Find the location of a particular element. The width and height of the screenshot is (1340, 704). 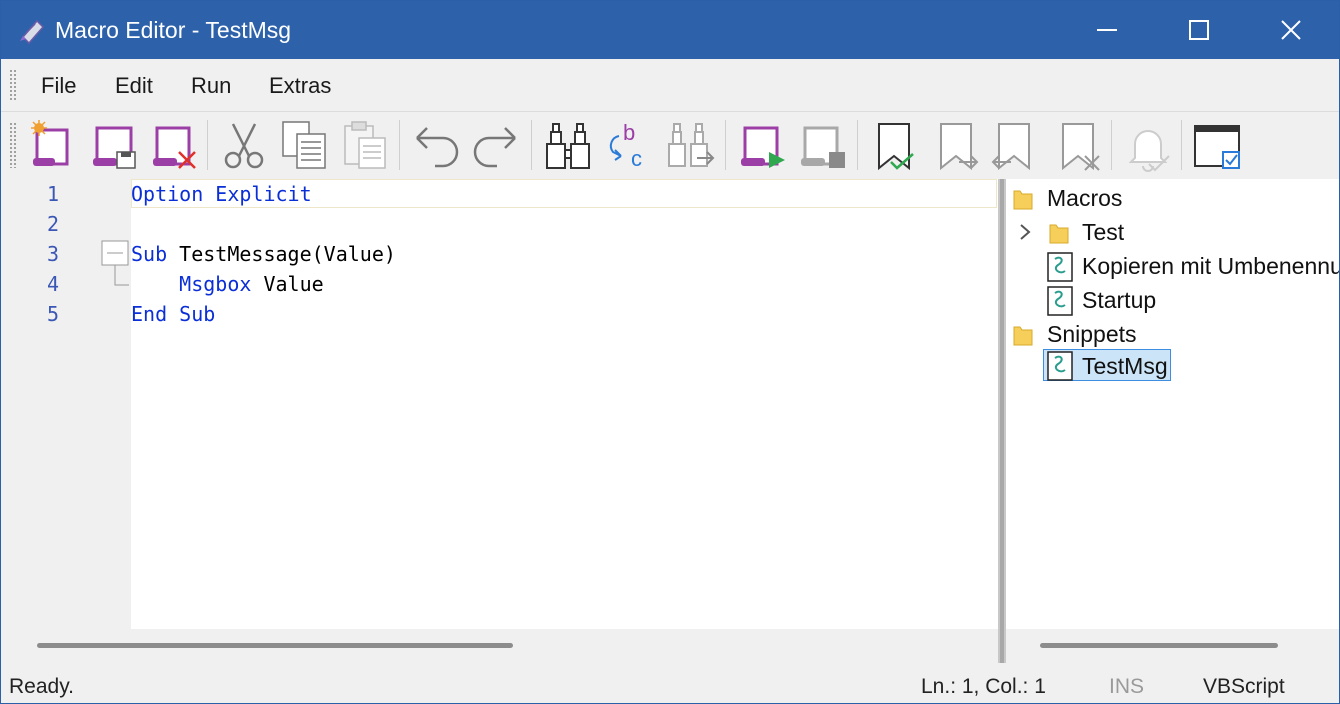

delete-macro-button is located at coordinates (174, 145).